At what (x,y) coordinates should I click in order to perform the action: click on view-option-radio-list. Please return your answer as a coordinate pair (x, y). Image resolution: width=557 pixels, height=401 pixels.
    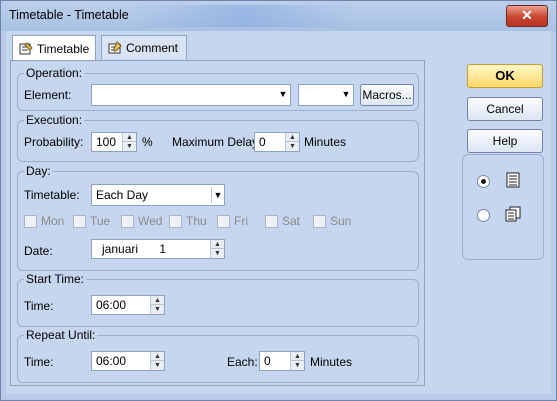
    Looking at the image, I should click on (483, 181).